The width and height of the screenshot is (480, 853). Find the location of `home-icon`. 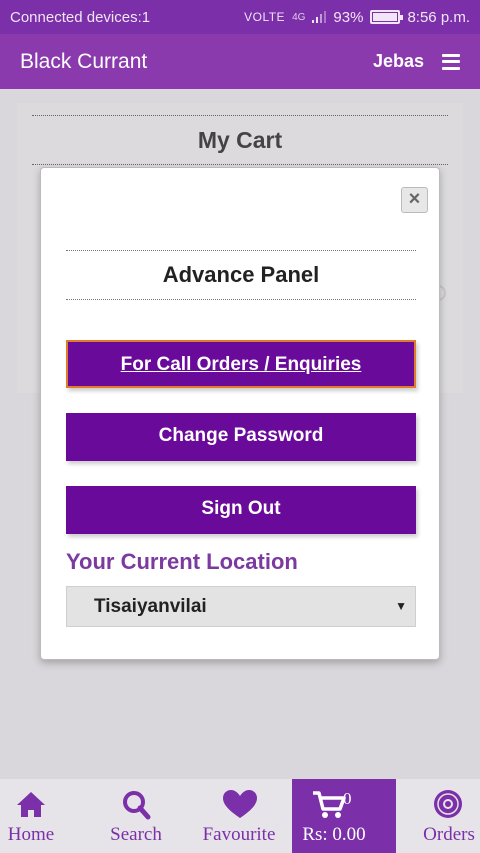

home-icon is located at coordinates (31, 804).